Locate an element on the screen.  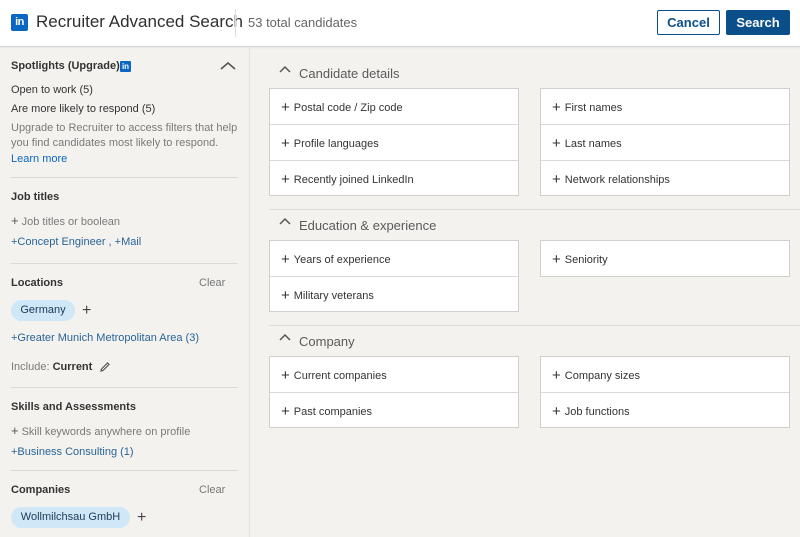
company-right-card: + Company sizes + Job functions is located at coordinates (665, 392).